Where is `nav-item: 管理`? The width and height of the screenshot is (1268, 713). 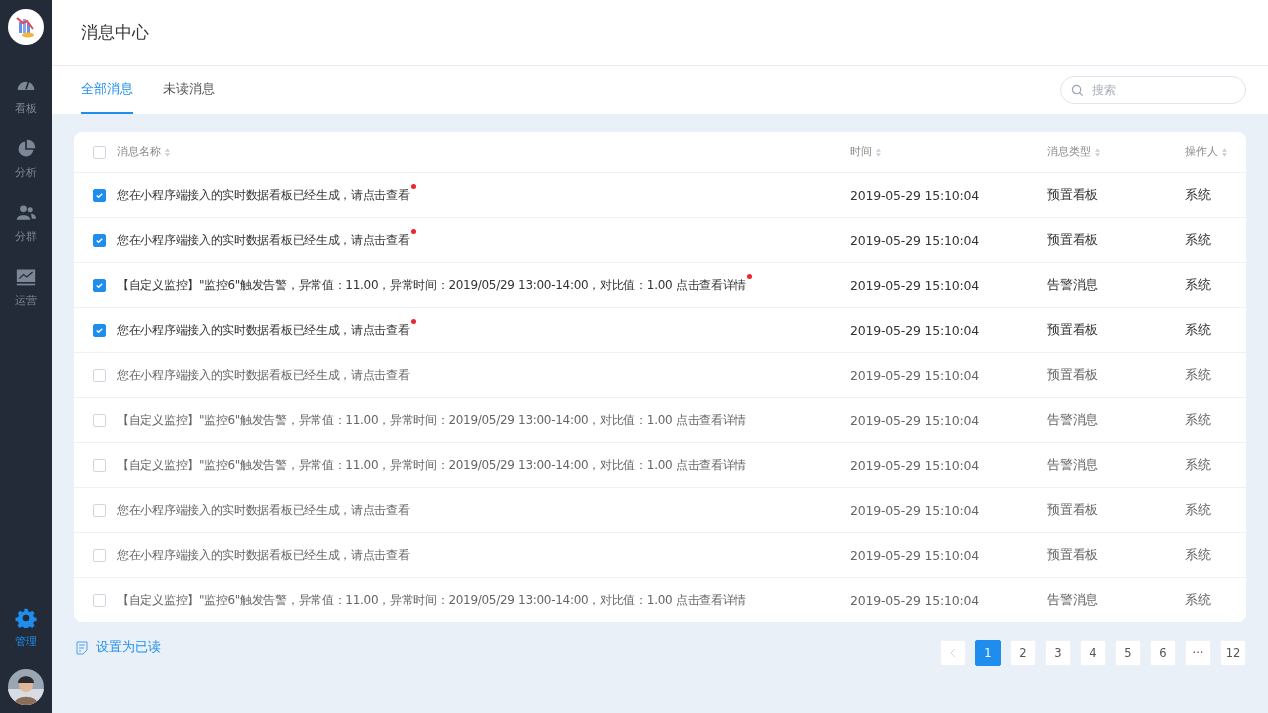 nav-item: 管理 is located at coordinates (26, 628).